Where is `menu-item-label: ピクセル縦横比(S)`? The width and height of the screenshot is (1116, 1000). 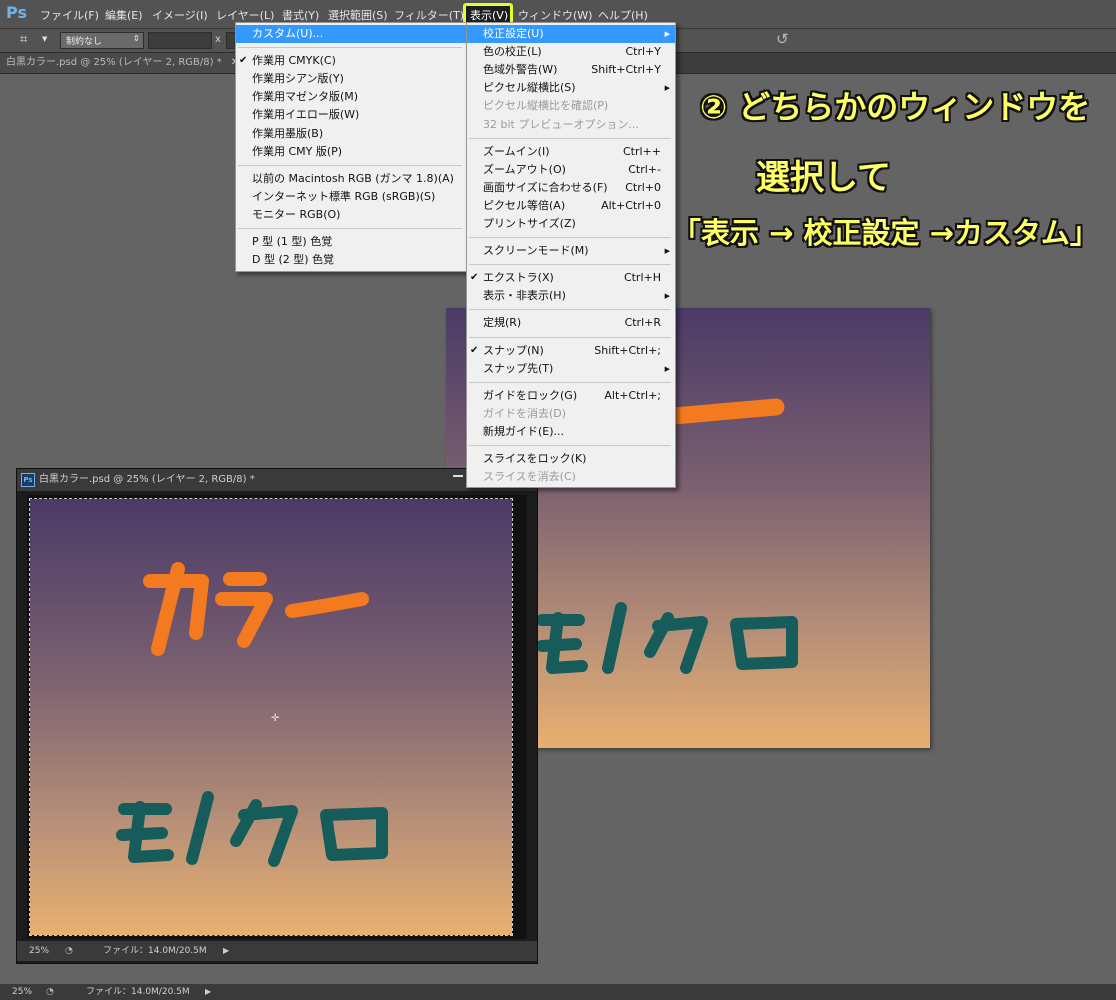
menu-item-label: ピクセル縦横比(S) is located at coordinates (529, 88).